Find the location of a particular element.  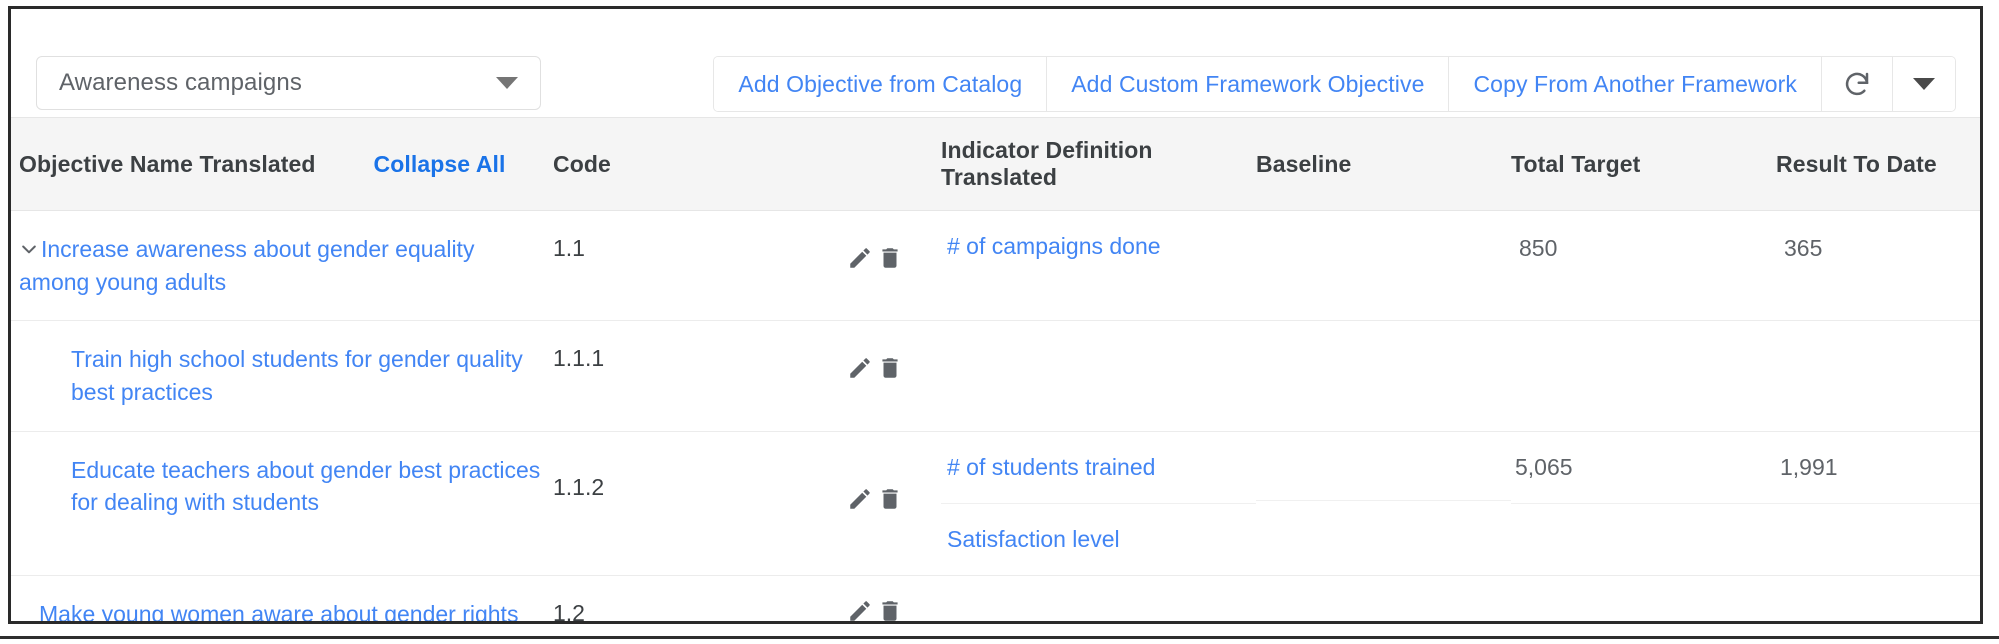

total-target-value-secondary is located at coordinates (1643, 538).